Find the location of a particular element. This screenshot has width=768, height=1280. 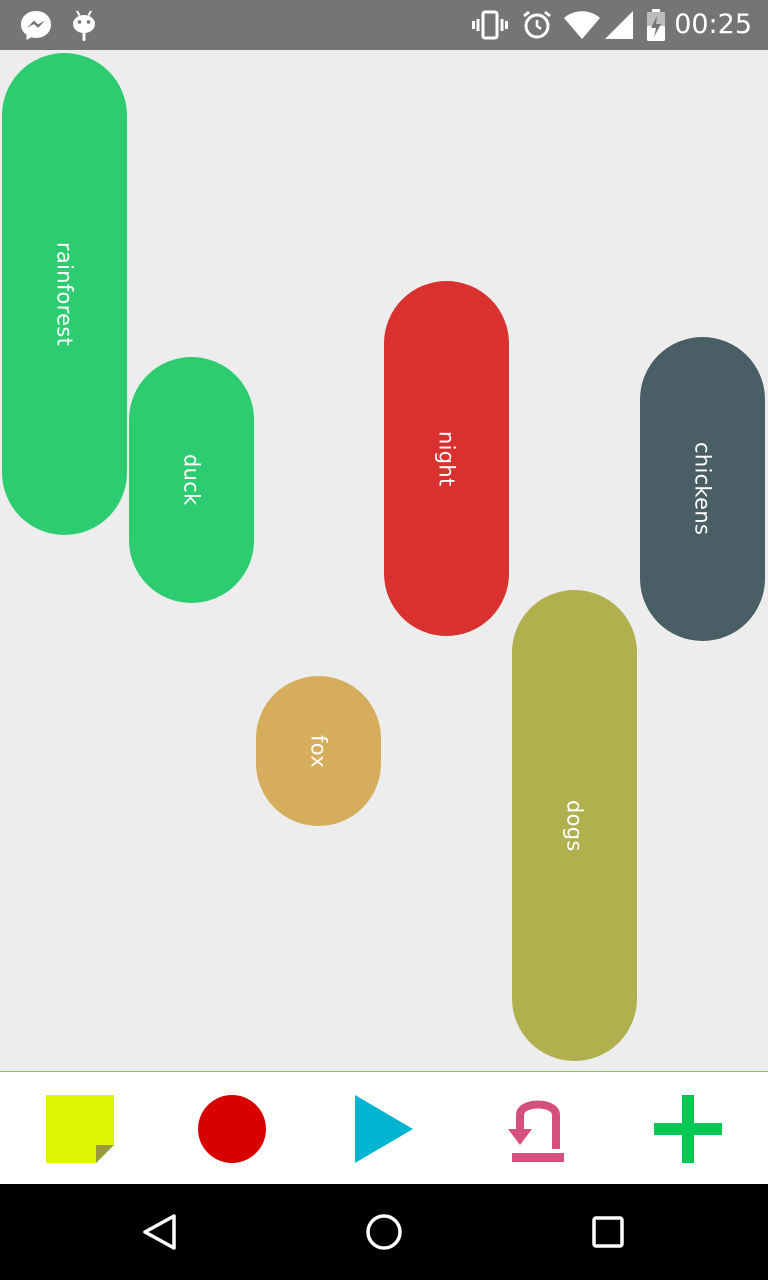

note-button is located at coordinates (80, 1128).